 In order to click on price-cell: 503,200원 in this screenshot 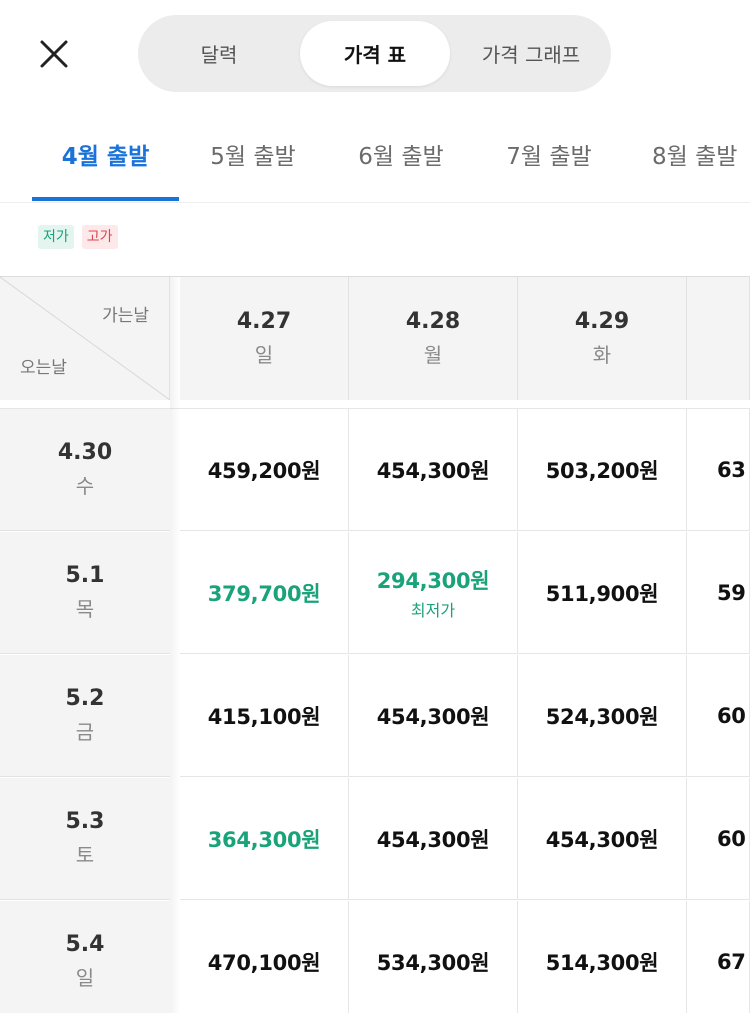, I will do `click(602, 470)`.